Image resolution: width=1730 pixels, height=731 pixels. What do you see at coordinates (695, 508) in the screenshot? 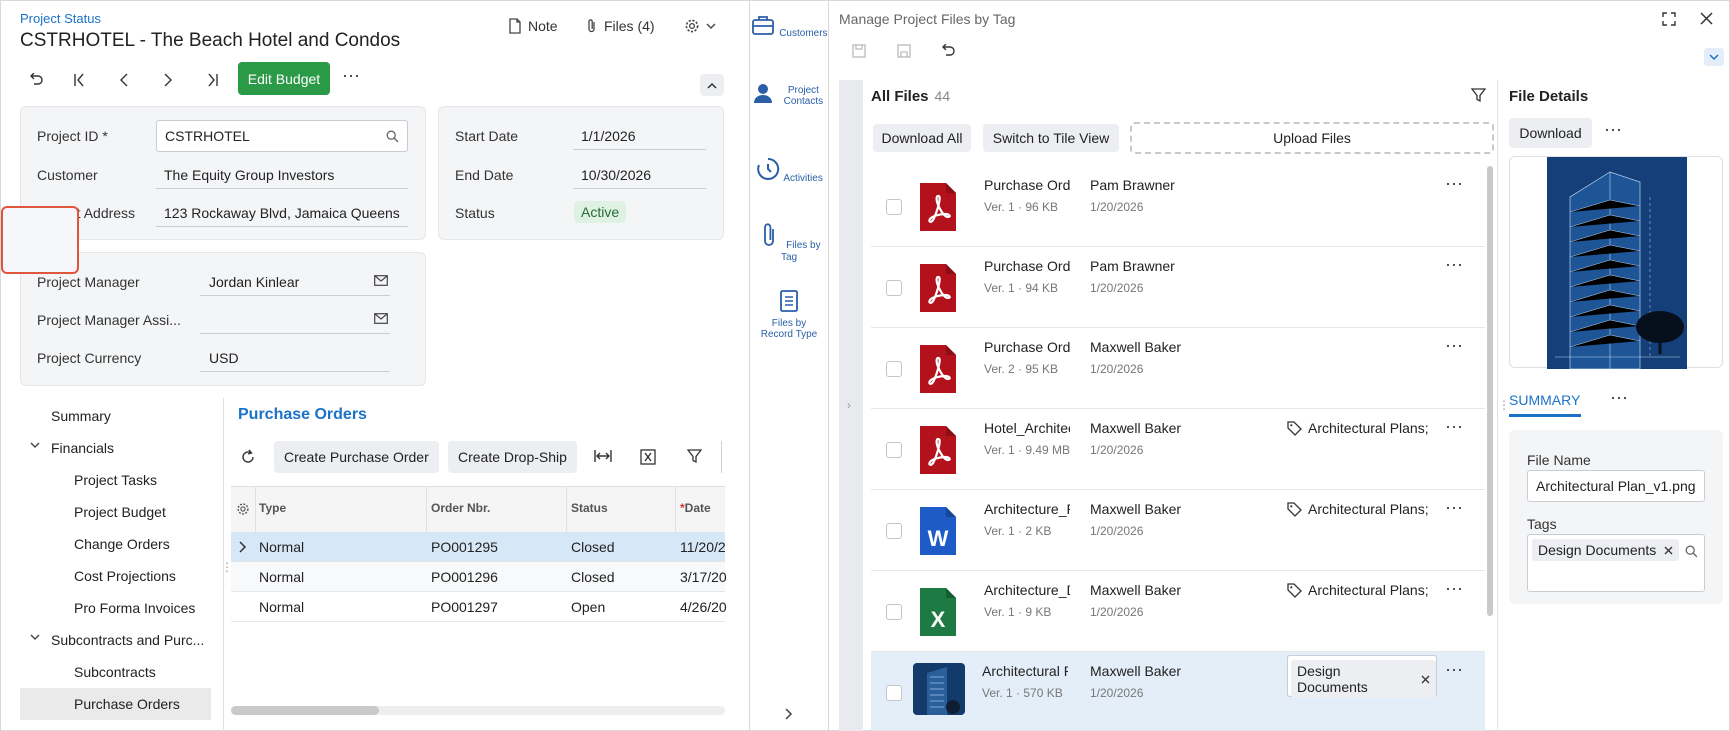
I see `column-header-date: *Date` at bounding box center [695, 508].